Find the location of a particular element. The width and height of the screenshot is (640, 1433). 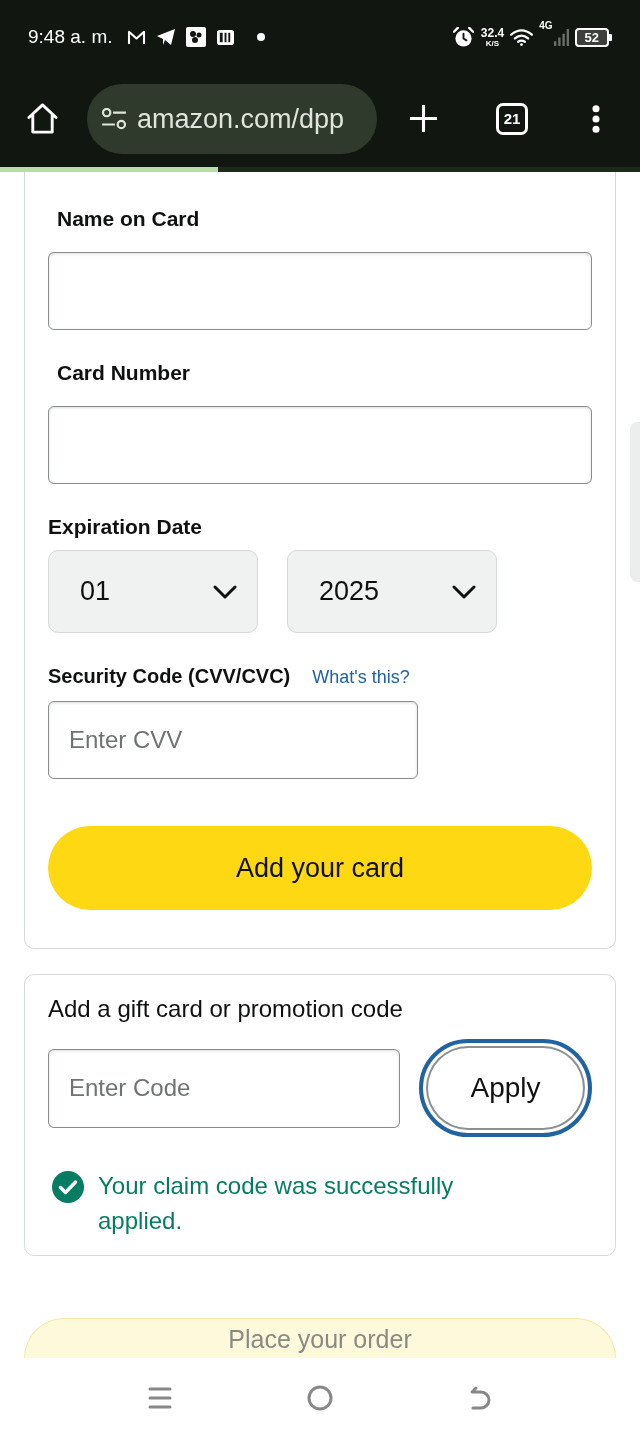

cvv-field: Enter CVV is located at coordinates (233, 740).